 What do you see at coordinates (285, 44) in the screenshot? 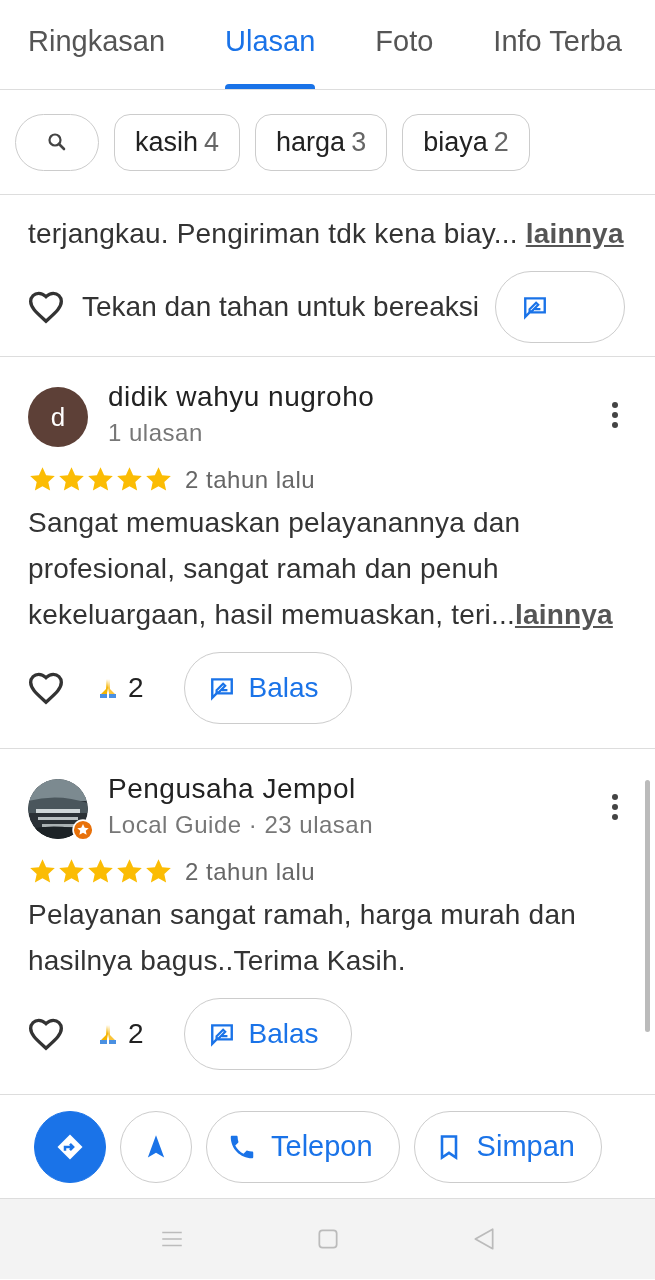
I see `tab: Ulasan` at bounding box center [285, 44].